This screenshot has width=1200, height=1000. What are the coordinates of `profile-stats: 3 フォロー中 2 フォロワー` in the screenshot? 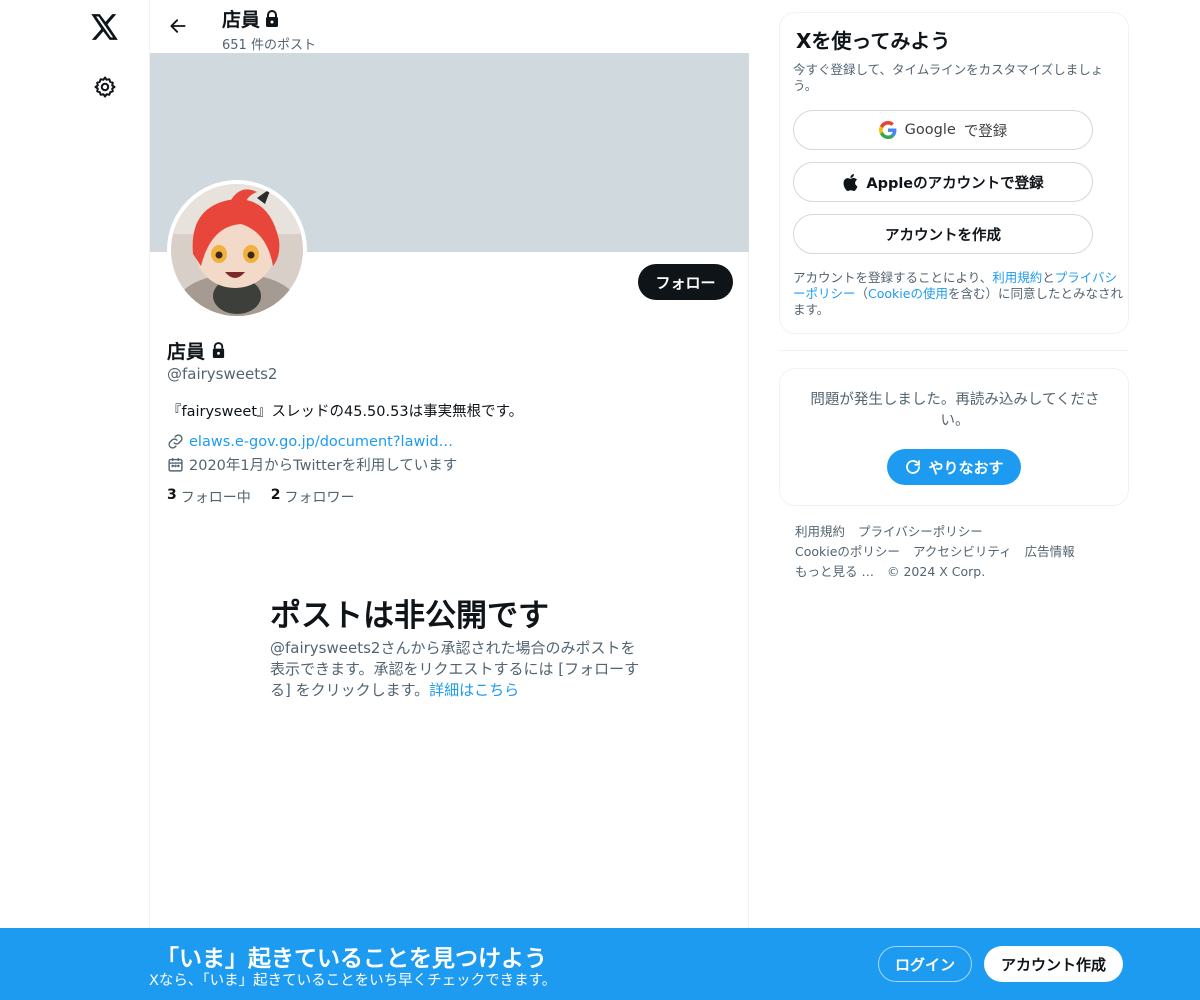 It's located at (261, 497).